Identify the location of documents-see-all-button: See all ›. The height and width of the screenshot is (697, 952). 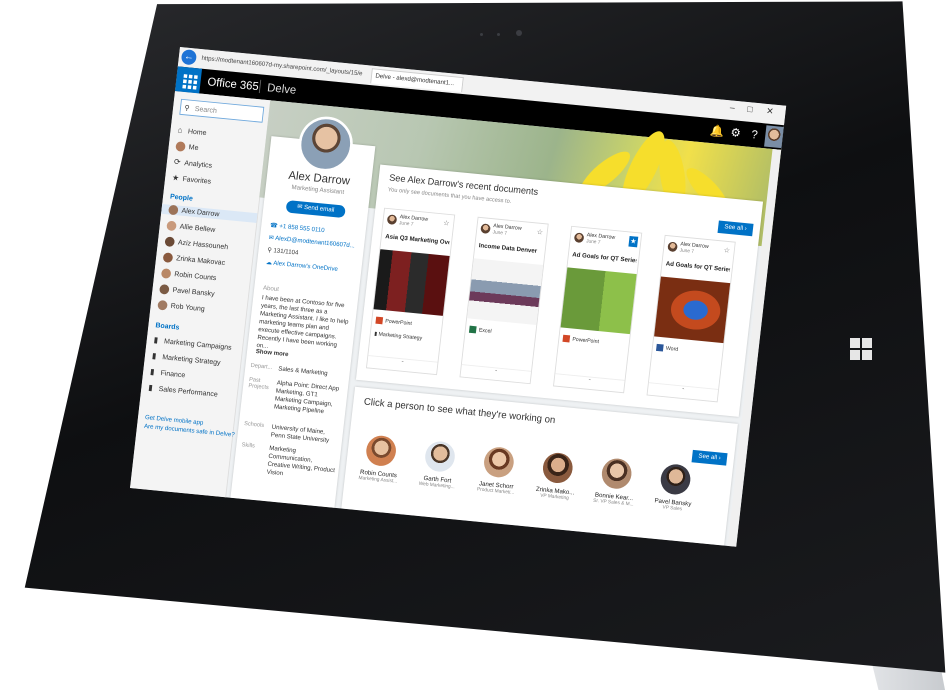
(735, 228).